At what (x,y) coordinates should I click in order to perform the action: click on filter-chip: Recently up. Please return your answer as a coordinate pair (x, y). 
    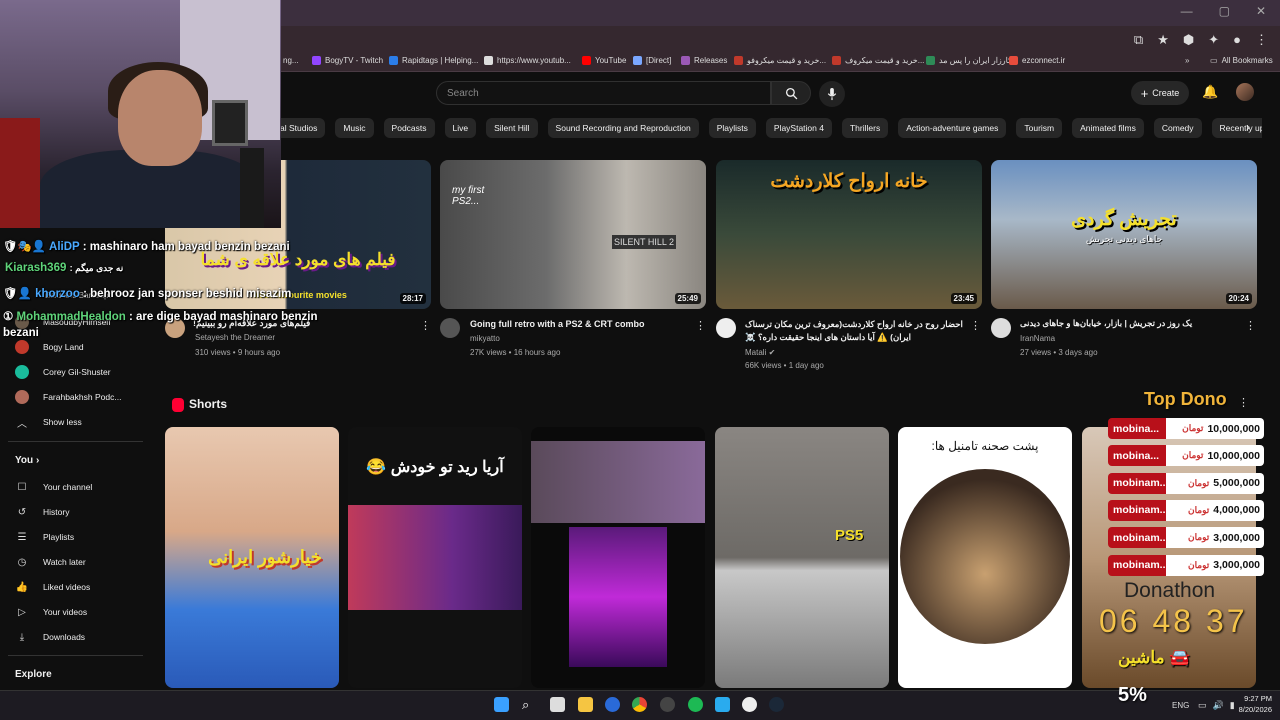
    Looking at the image, I should click on (1236, 128).